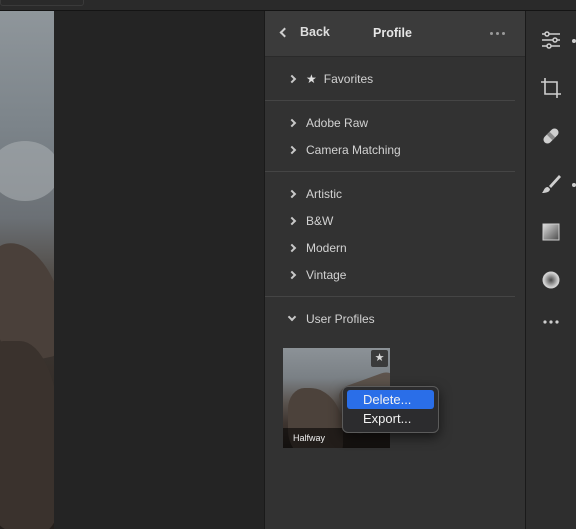  Describe the element at coordinates (574, 185) in the screenshot. I see `panel-indicator` at that location.